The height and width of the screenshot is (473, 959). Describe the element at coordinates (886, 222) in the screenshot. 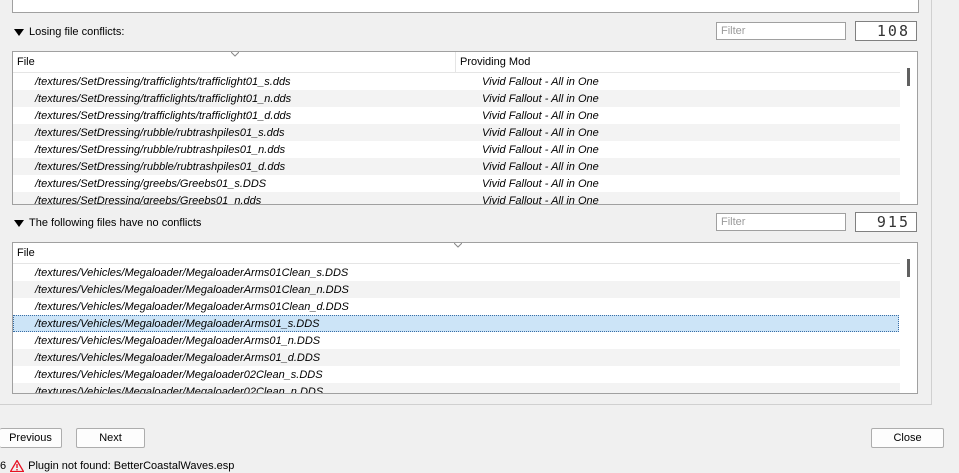

I see `no-conflicts-count-display: 915` at that location.